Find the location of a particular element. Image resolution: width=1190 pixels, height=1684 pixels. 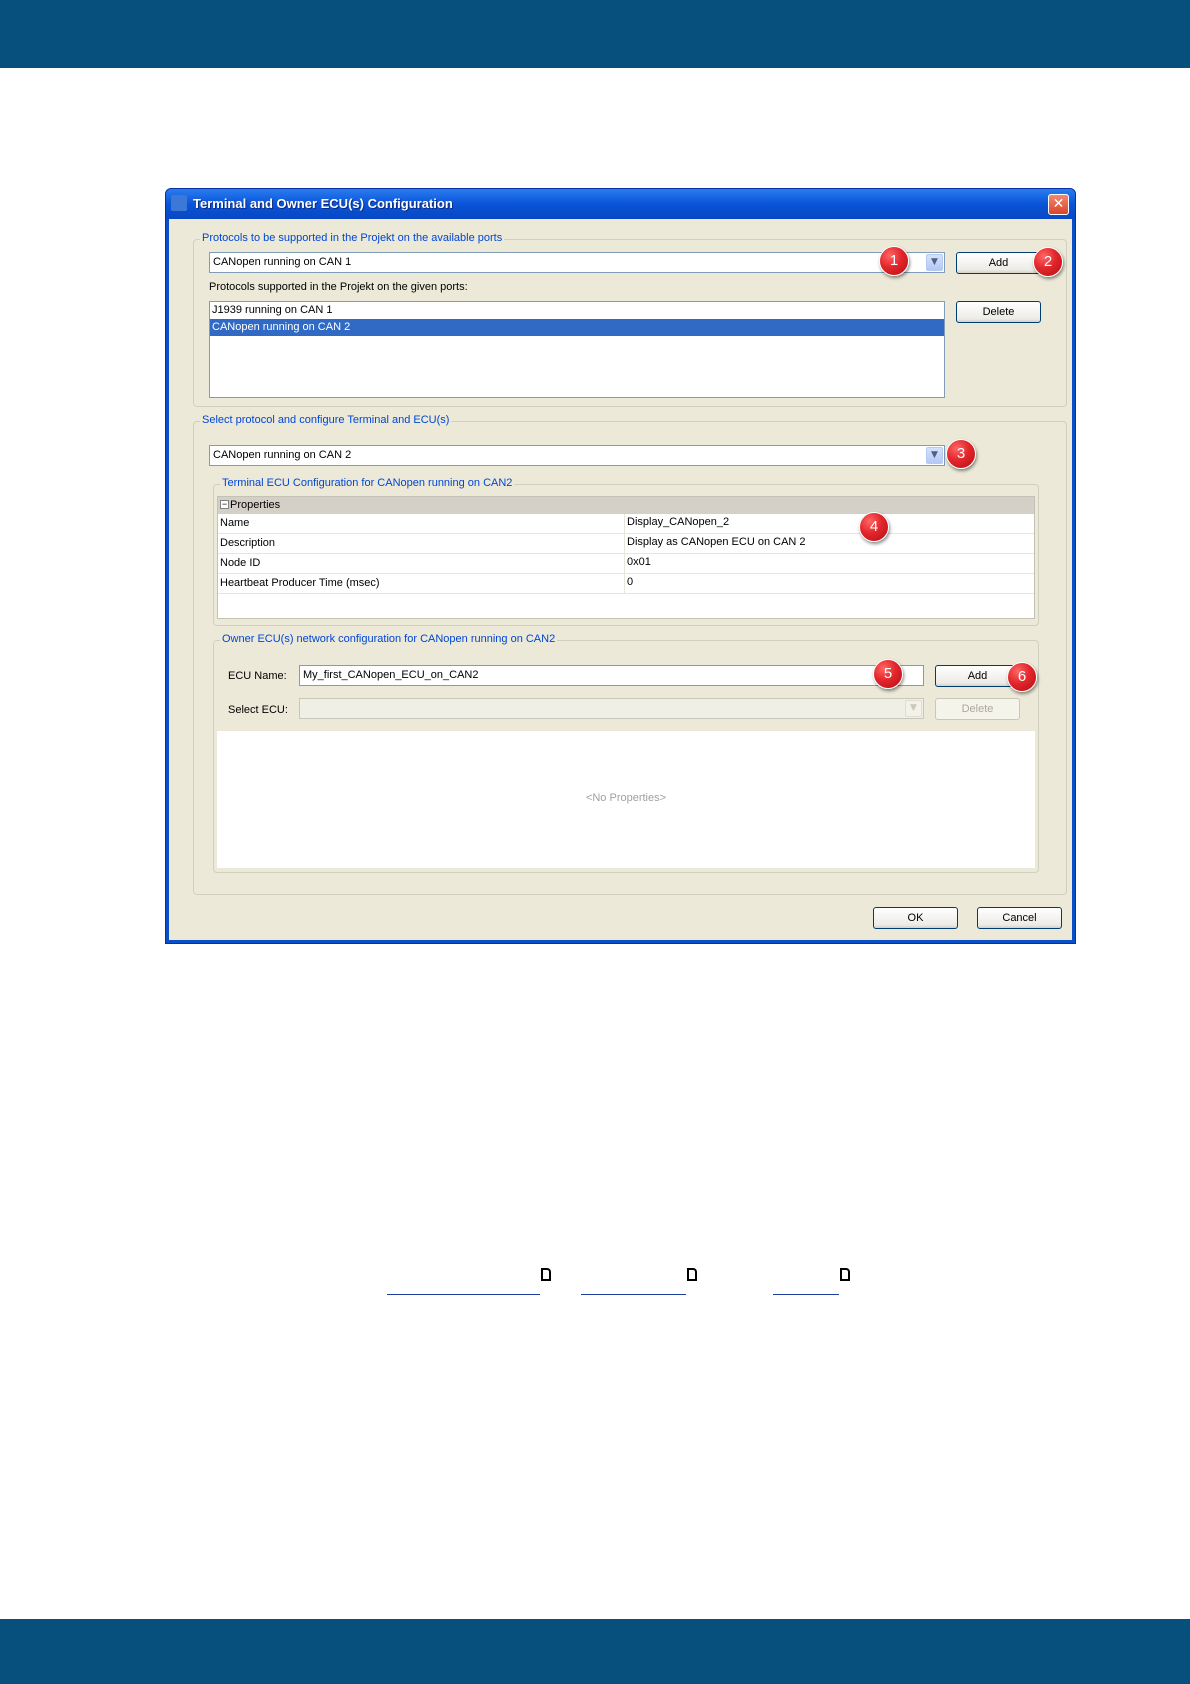

properties-category: − Properties is located at coordinates (626, 505).